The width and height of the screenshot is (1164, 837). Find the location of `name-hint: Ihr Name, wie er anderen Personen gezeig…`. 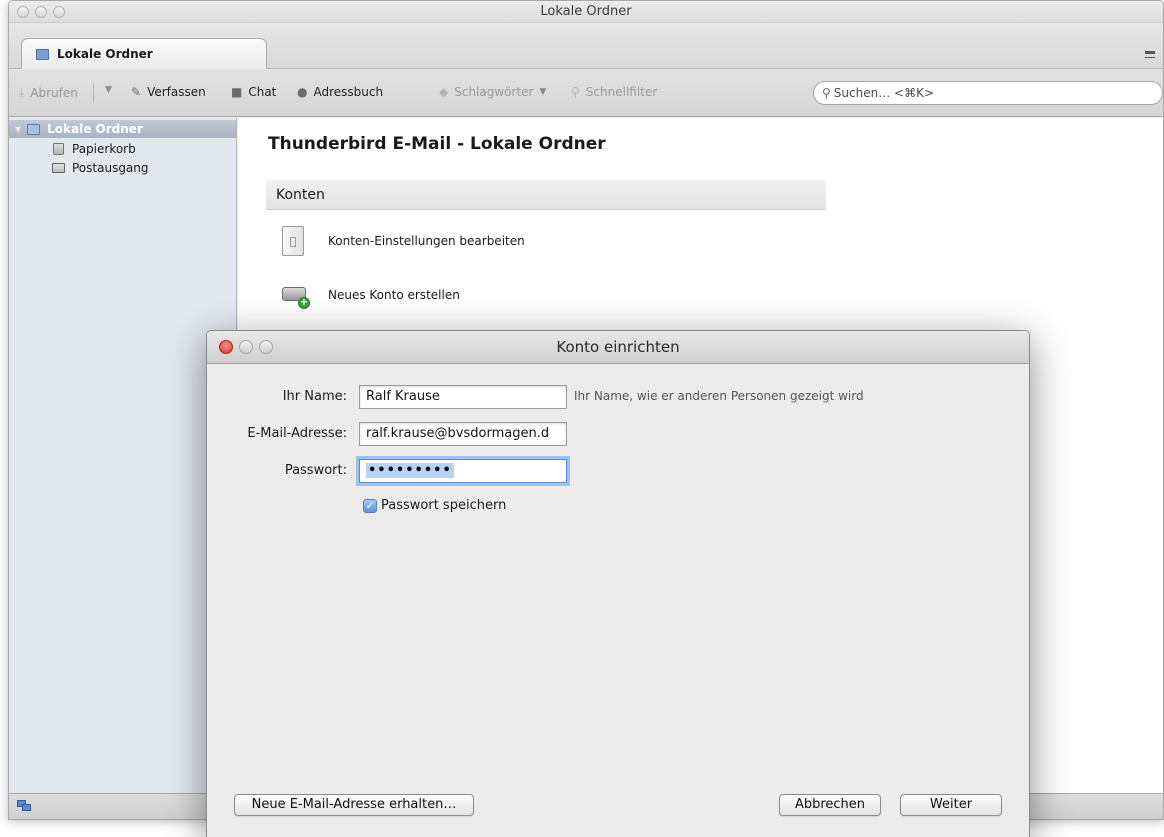

name-hint: Ihr Name, wie er anderen Personen gezeig… is located at coordinates (719, 396).